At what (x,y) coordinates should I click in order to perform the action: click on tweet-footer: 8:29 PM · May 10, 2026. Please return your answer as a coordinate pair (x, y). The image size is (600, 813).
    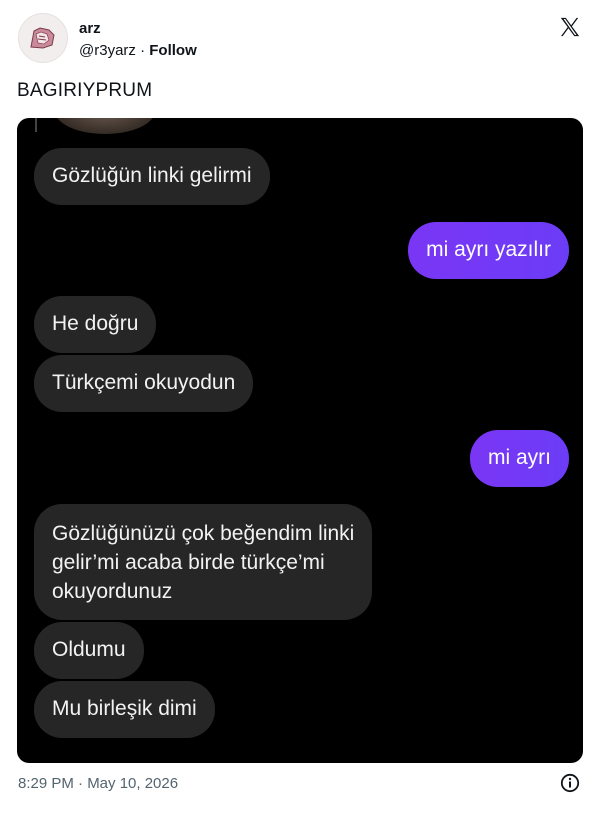
    Looking at the image, I should click on (300, 783).